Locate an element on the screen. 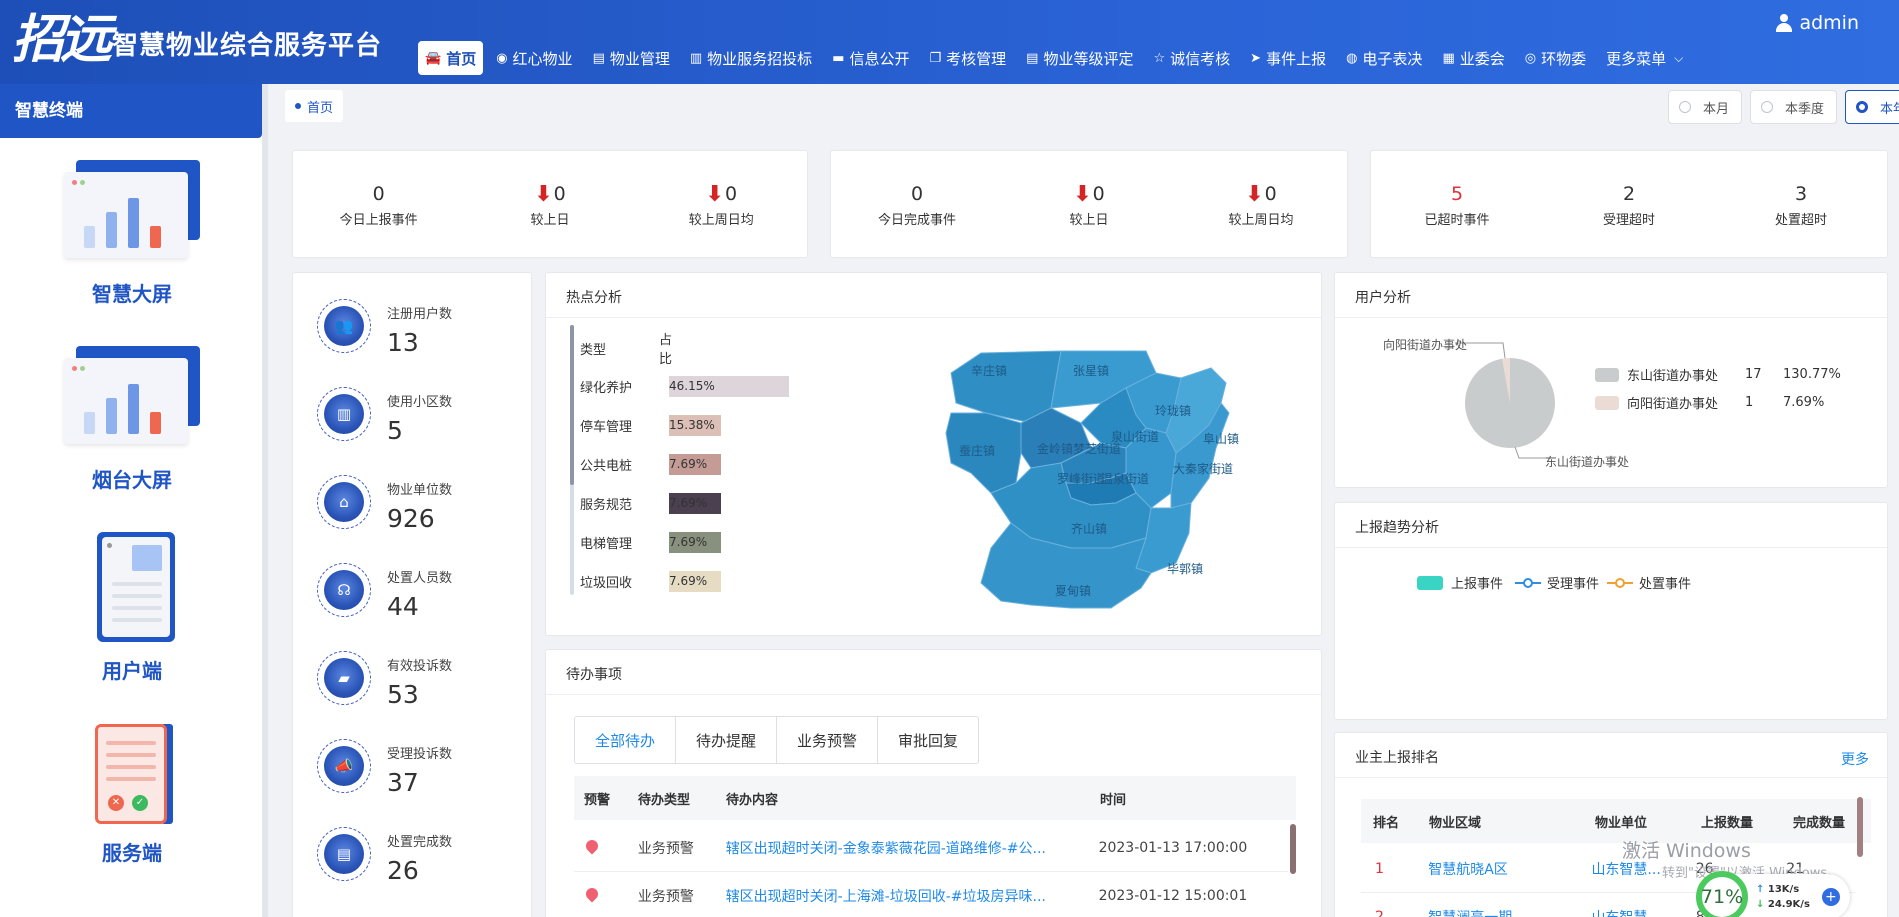 The image size is (1899, 917). nav-label: 事件上报 is located at coordinates (1296, 58).